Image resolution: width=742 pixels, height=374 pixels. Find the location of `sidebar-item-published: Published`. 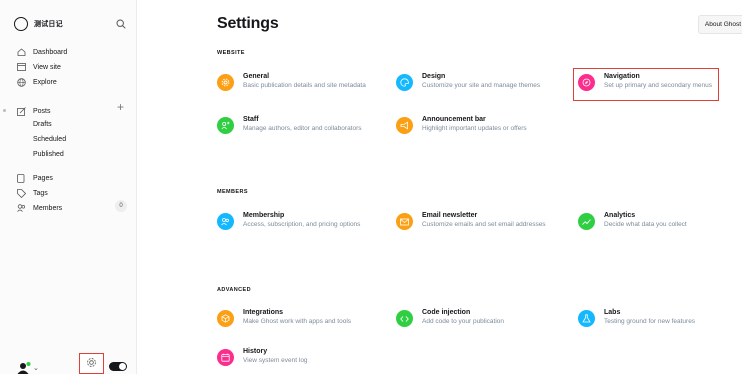

sidebar-item-published: Published is located at coordinates (48, 154).